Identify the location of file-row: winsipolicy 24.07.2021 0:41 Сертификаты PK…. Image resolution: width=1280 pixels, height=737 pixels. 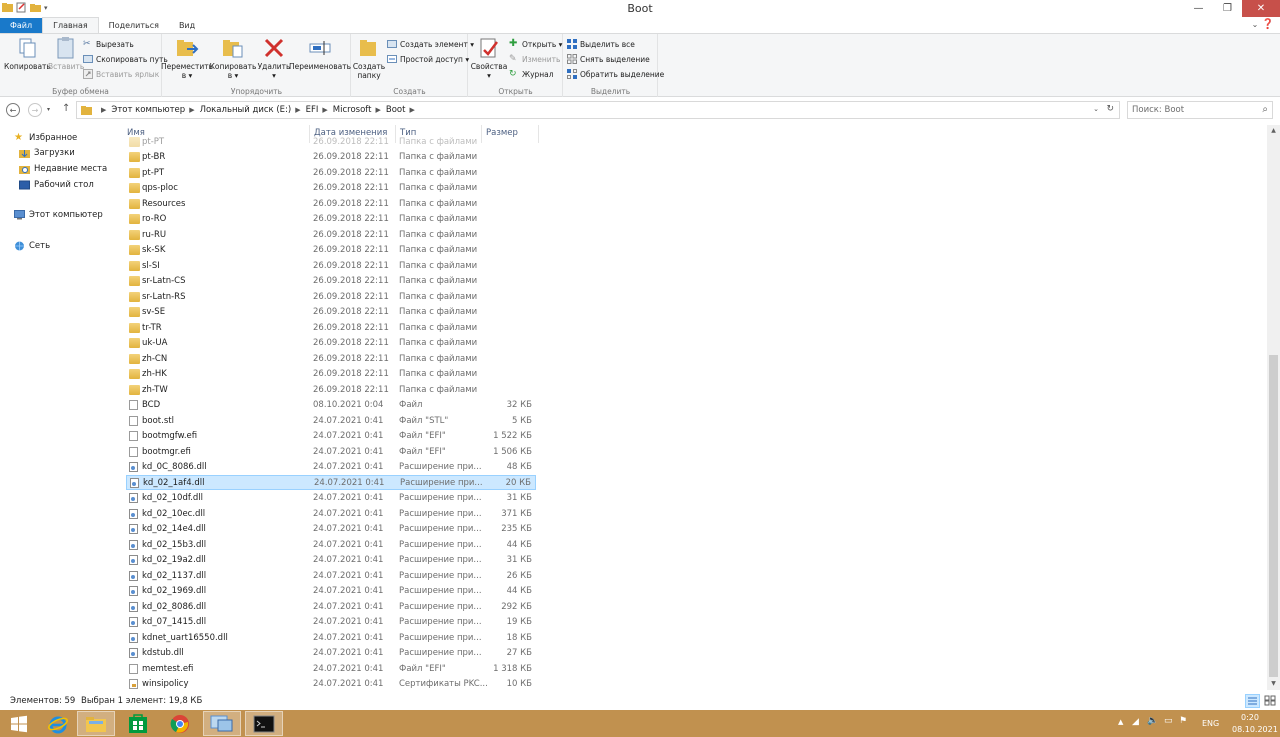
(331, 684).